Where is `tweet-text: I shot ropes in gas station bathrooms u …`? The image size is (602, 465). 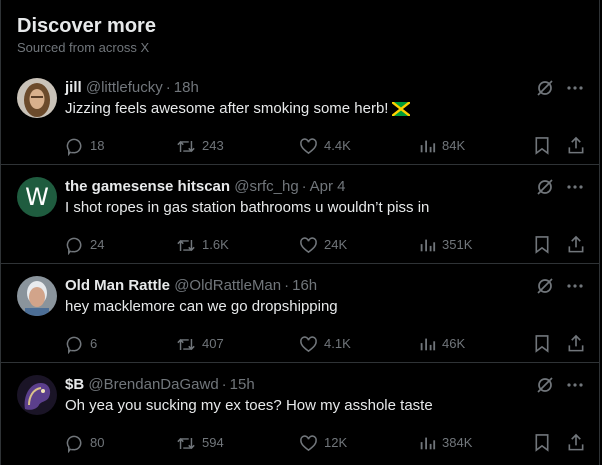 tweet-text: I shot ropes in gas station bathrooms u … is located at coordinates (247, 207).